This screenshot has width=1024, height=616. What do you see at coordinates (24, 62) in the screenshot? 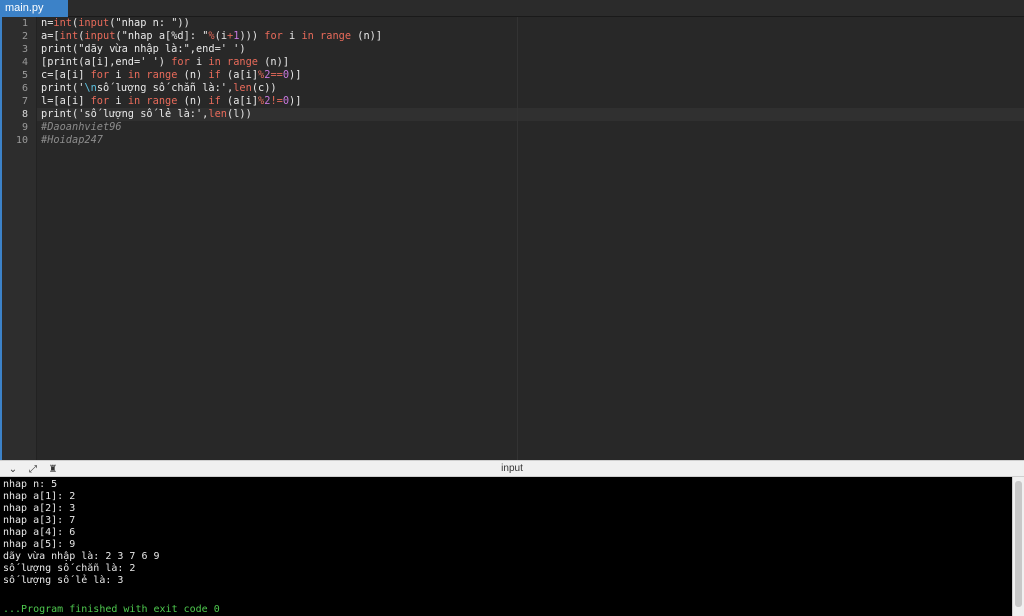
I see `line-number: 4` at bounding box center [24, 62].